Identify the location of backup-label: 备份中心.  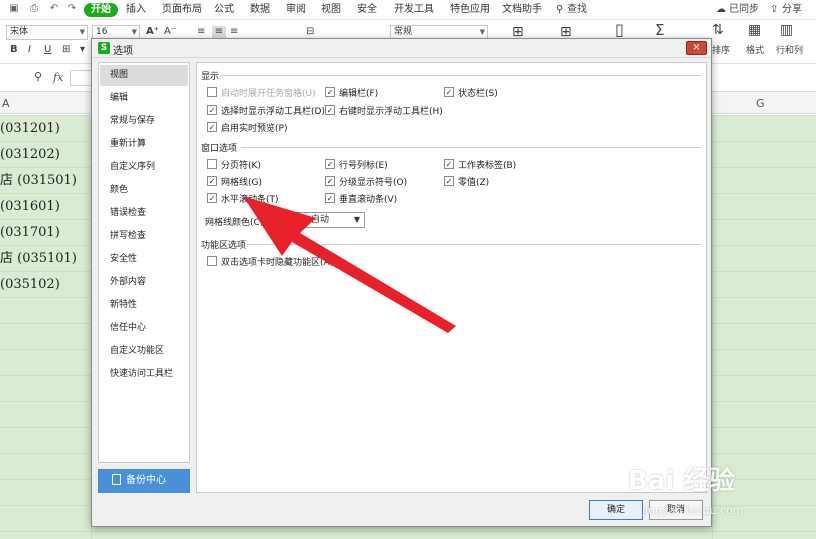
(146, 480).